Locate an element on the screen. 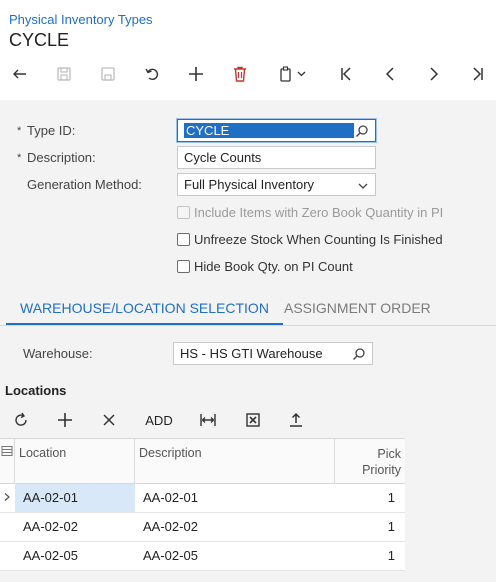 This screenshot has height=582, width=496. column-header-pick-priority: Pick Priority is located at coordinates (370, 461).